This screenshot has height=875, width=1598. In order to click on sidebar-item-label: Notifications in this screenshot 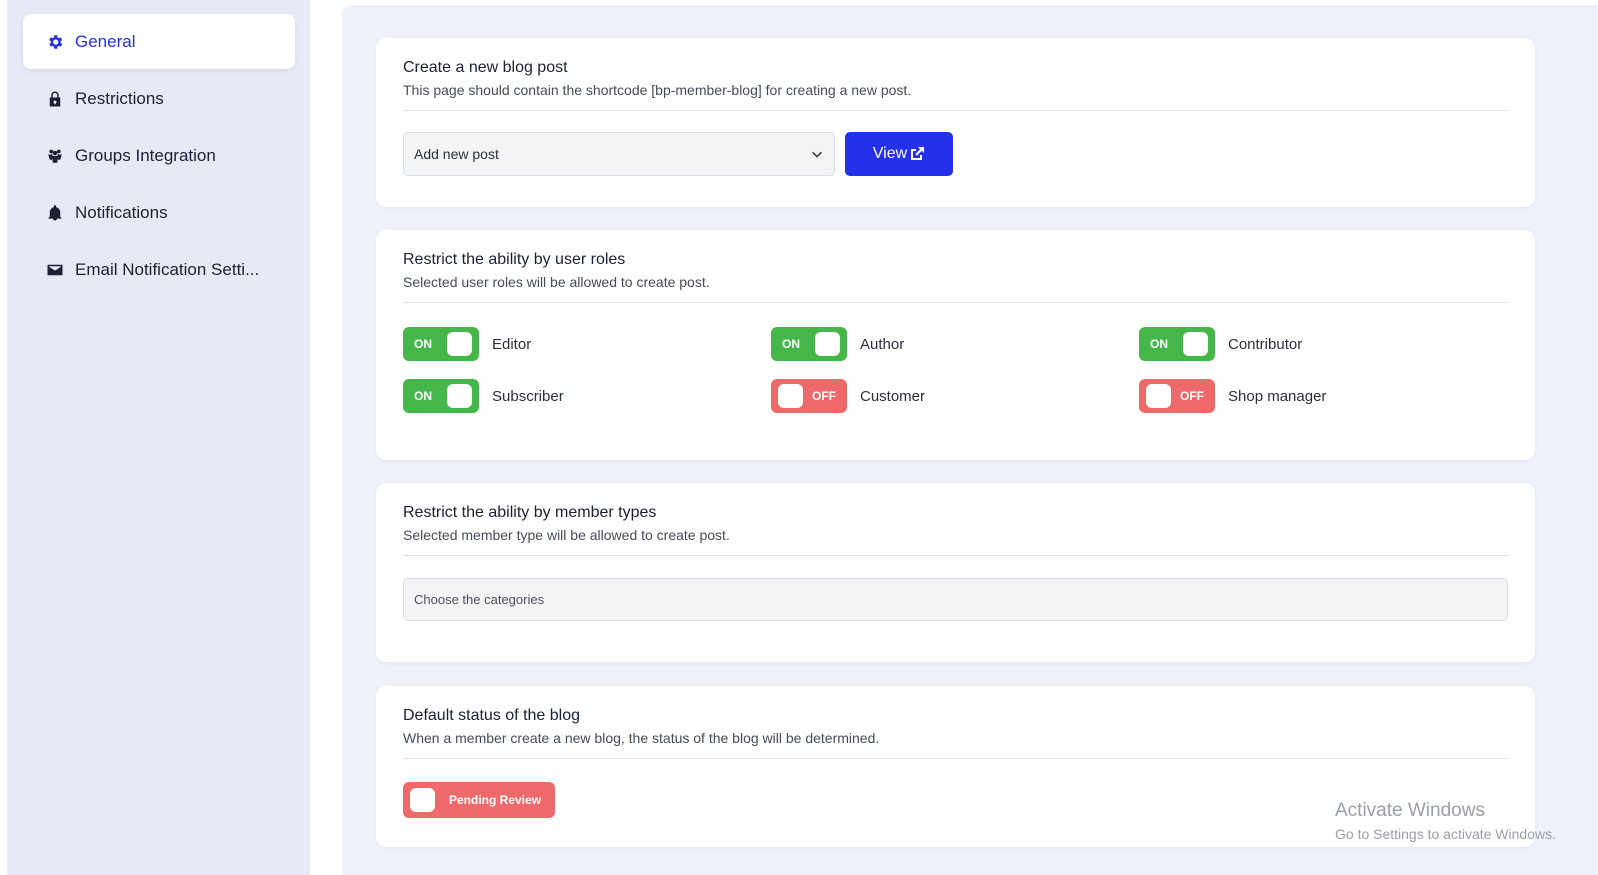, I will do `click(121, 212)`.